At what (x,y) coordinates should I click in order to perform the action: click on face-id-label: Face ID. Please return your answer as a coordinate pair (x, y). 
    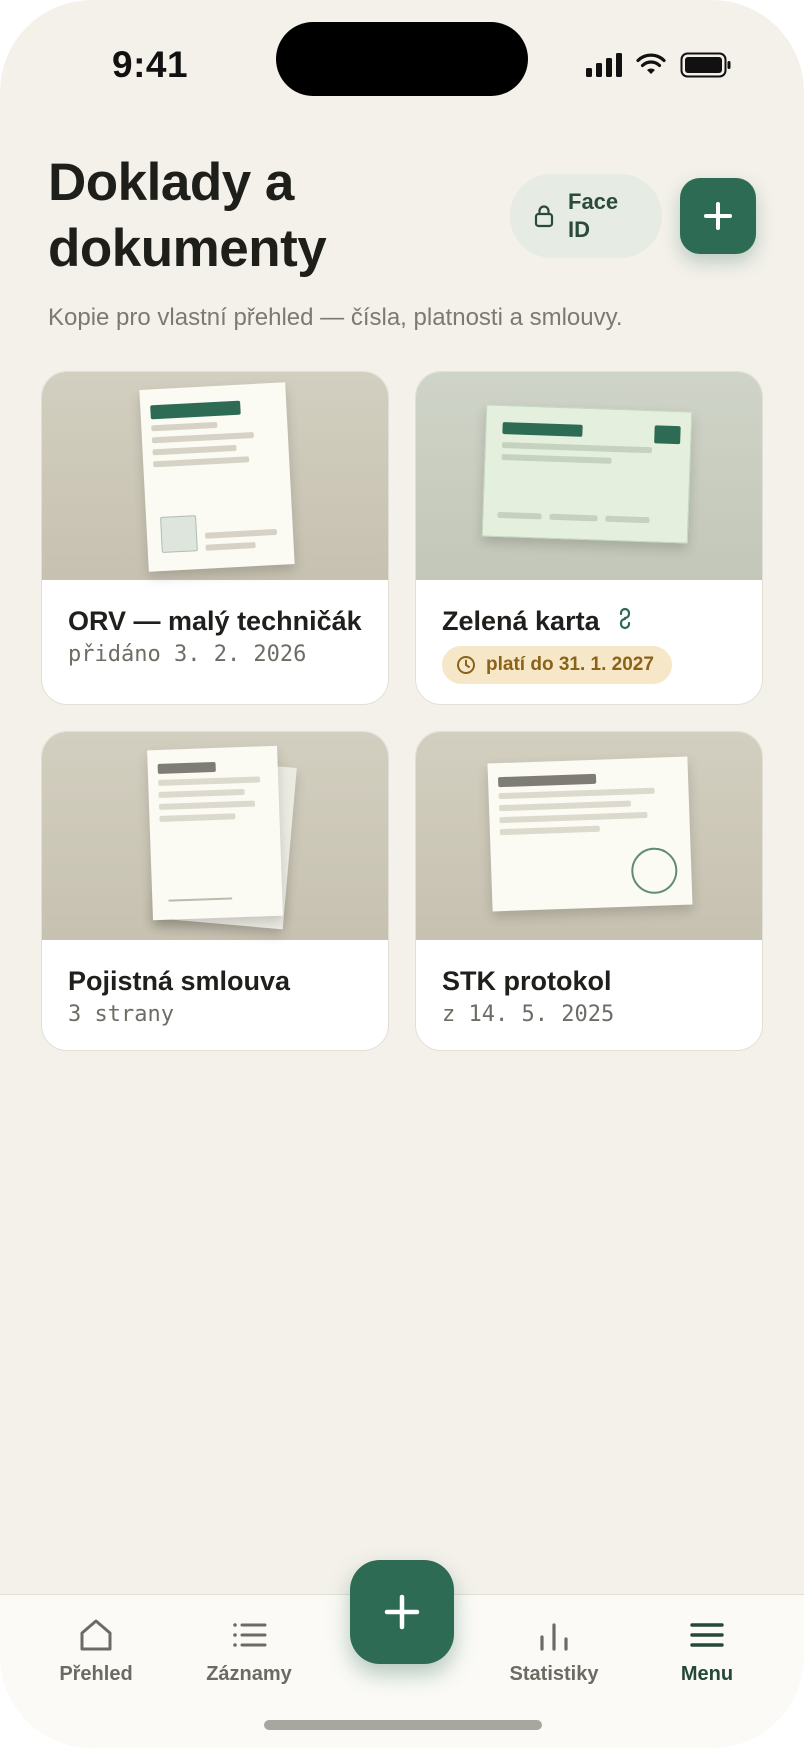
    Looking at the image, I should click on (598, 216).